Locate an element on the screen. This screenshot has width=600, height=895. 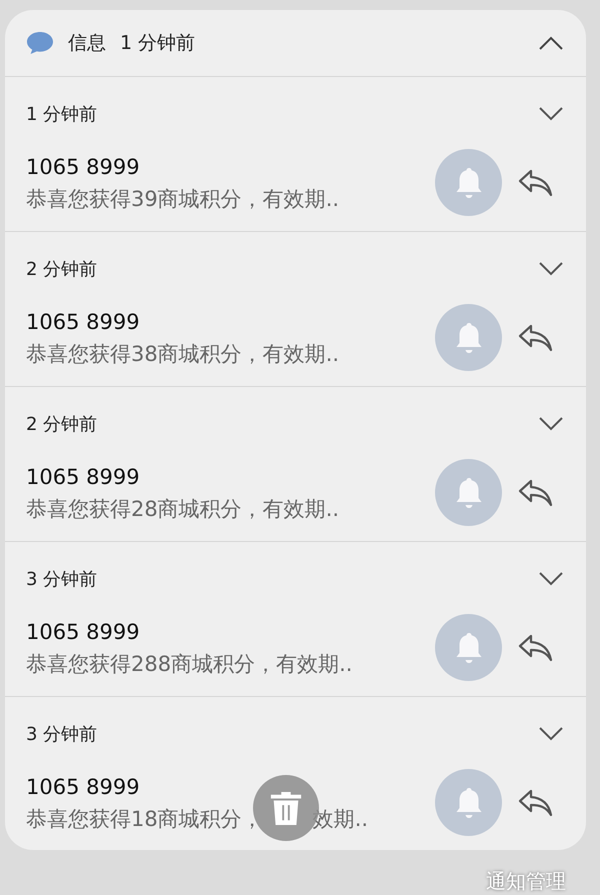
message-preview: 恭喜您获得38商城积分，有效期.. is located at coordinates (183, 354).